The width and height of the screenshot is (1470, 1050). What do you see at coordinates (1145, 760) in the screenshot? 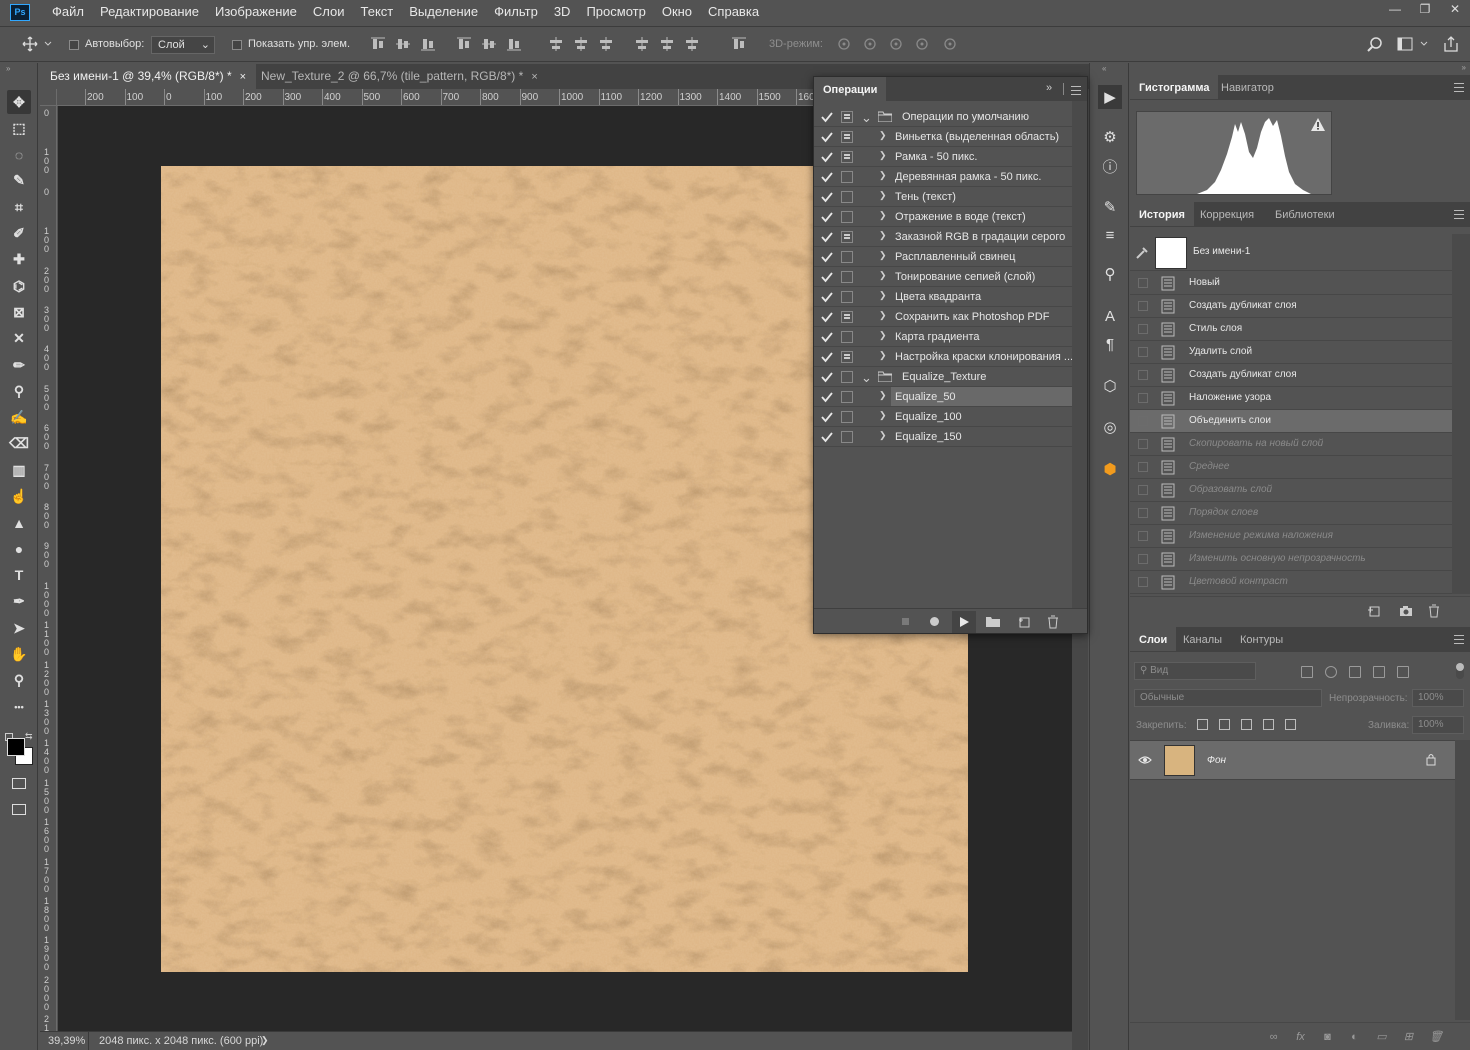
I see `eye-icon` at bounding box center [1145, 760].